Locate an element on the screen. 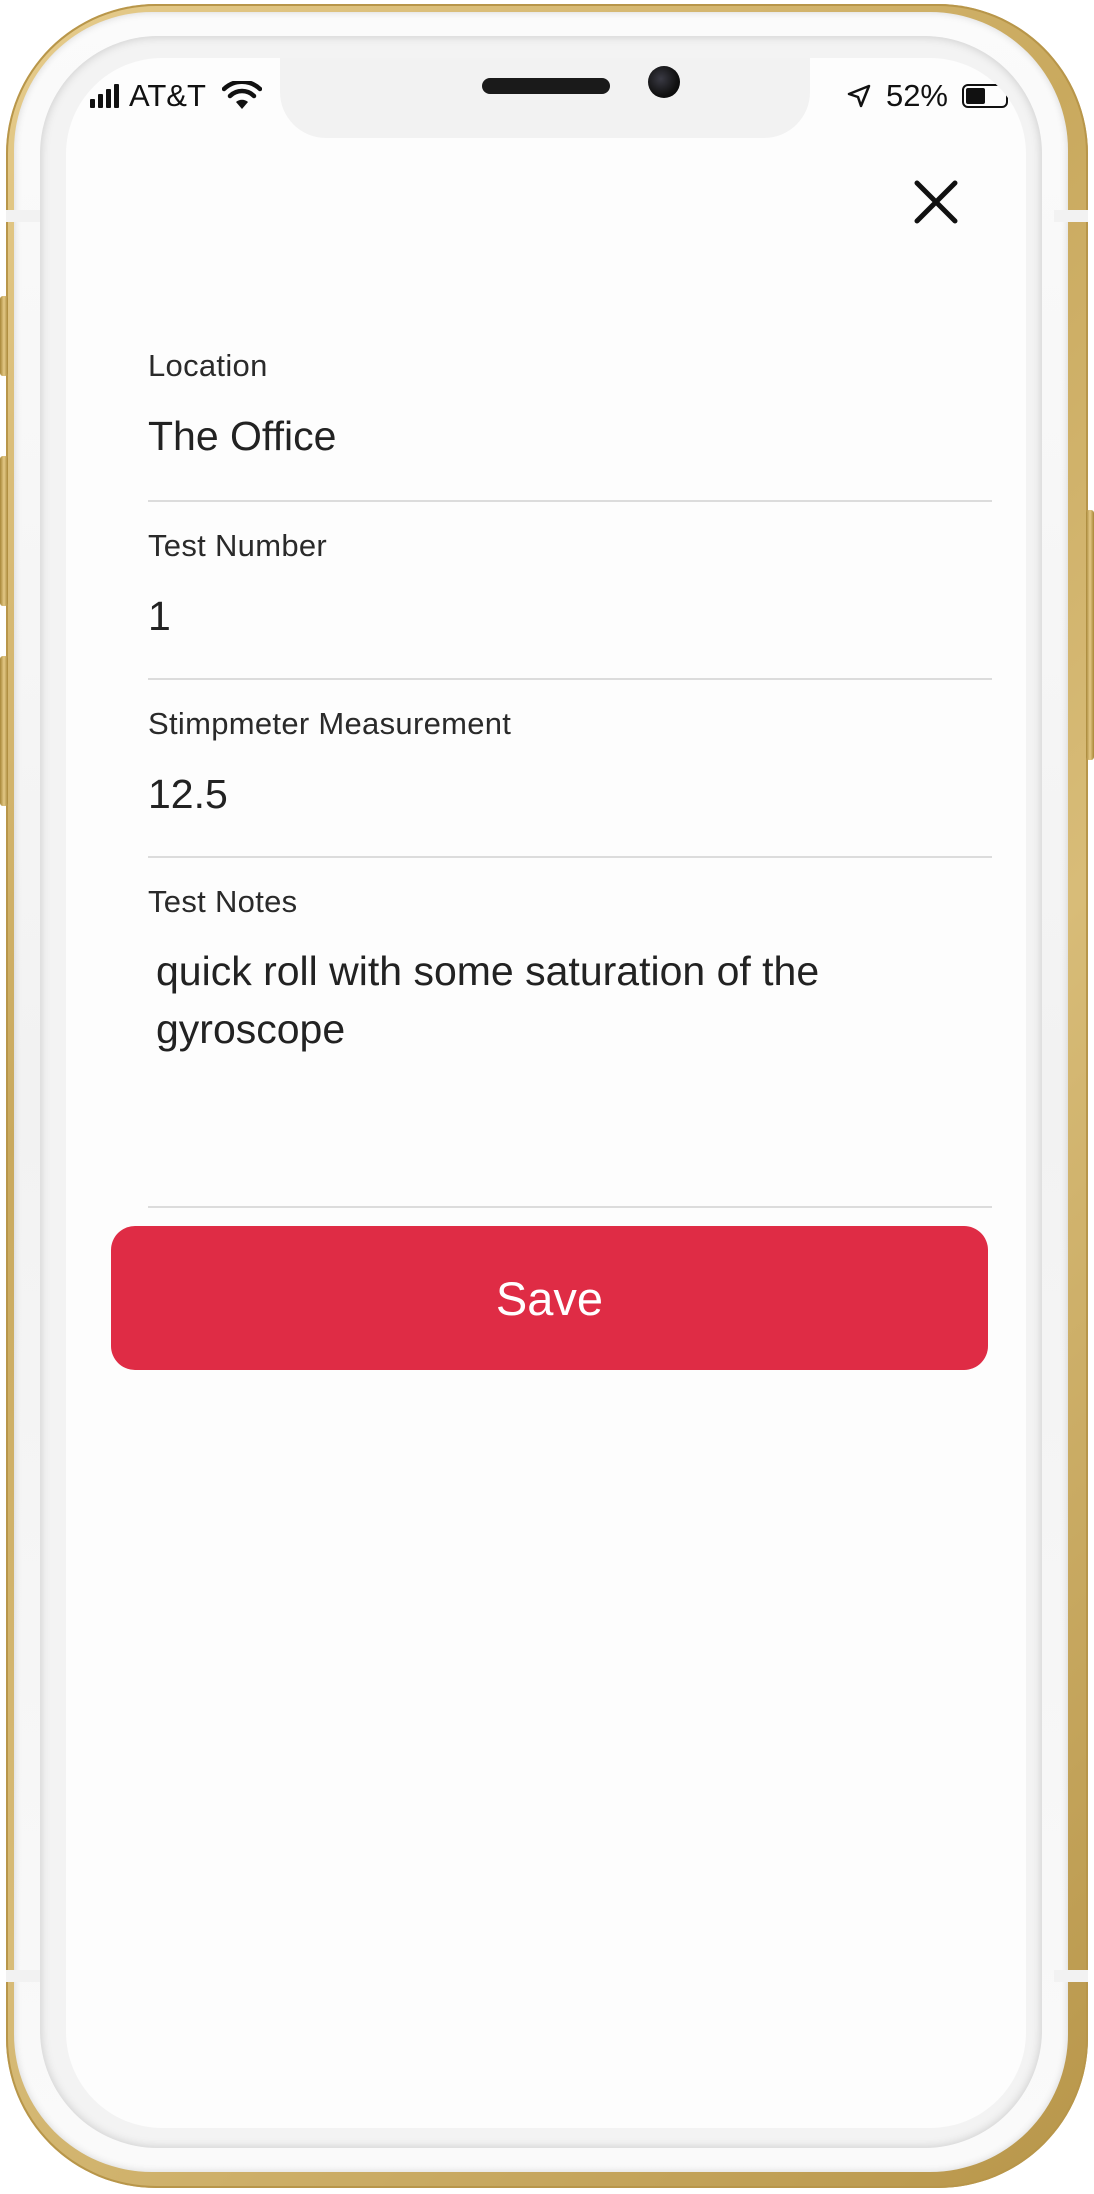  signal-icon is located at coordinates (104, 96).